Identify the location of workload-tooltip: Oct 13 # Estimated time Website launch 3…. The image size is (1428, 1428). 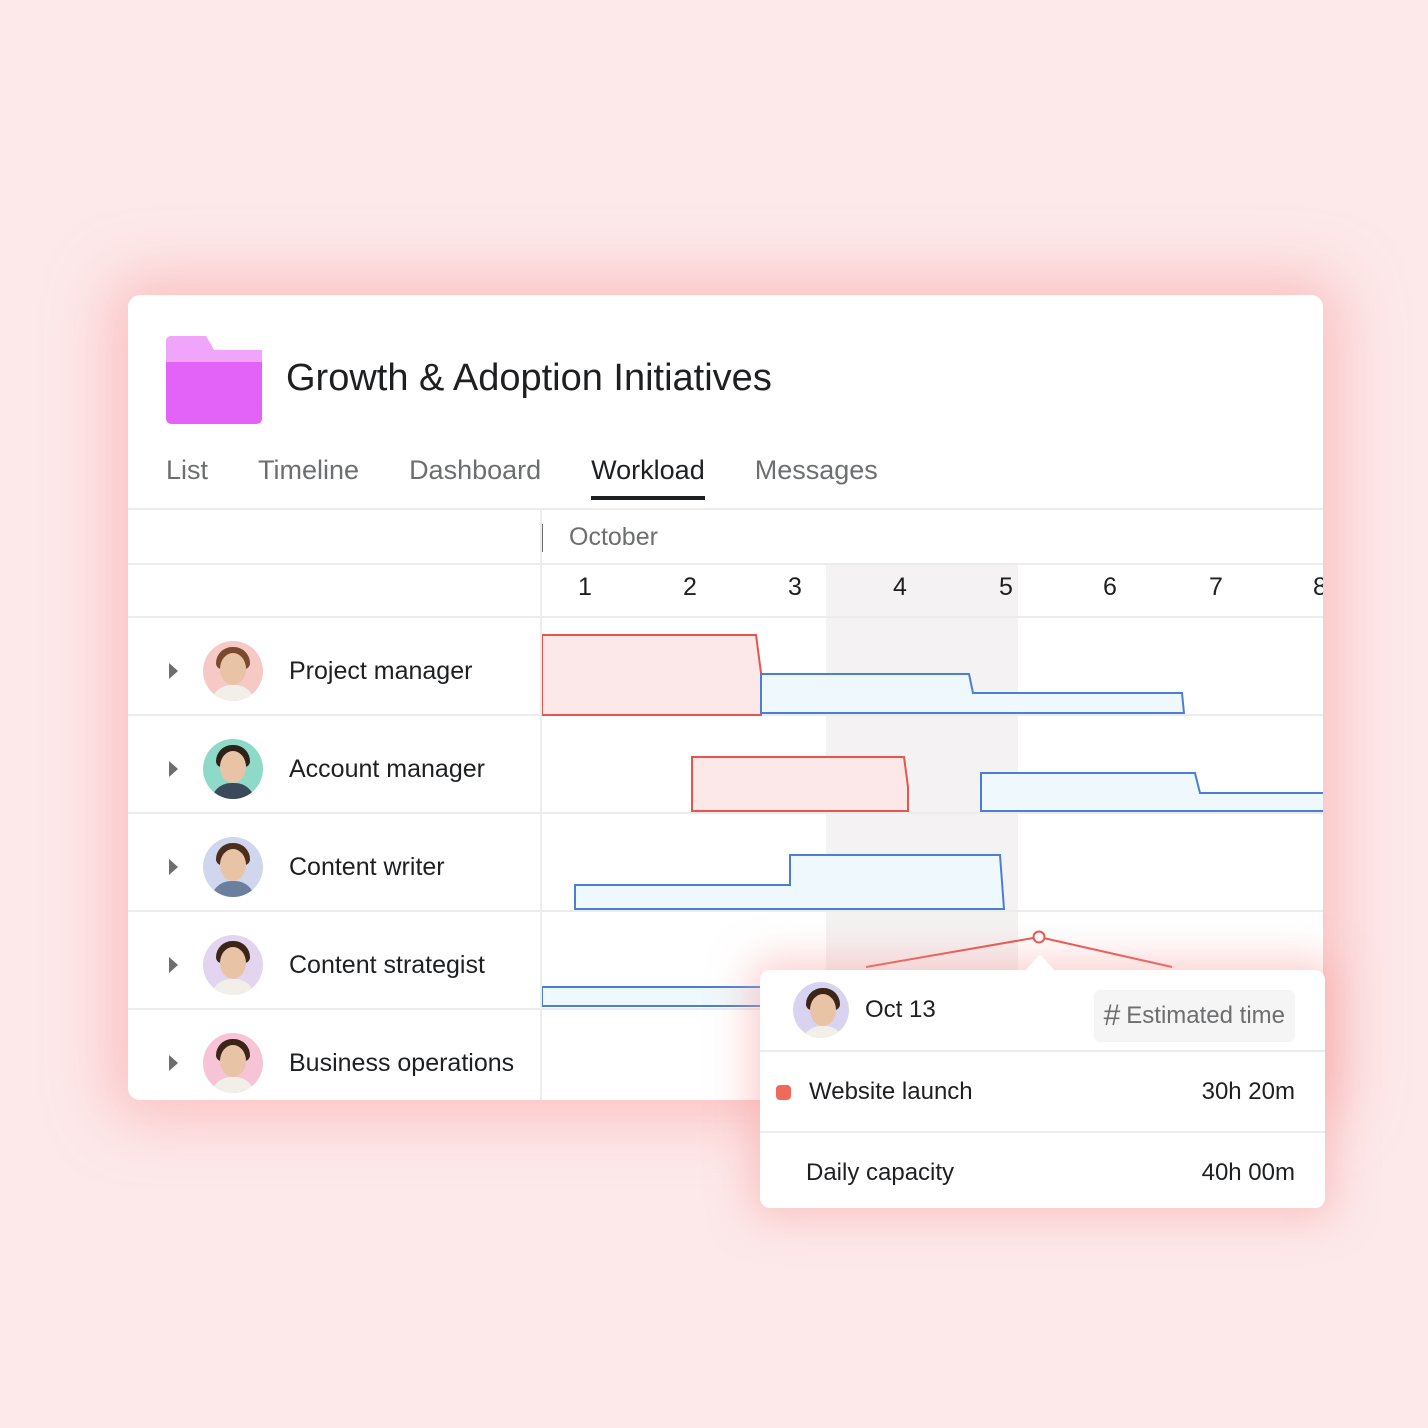
(1042, 1081).